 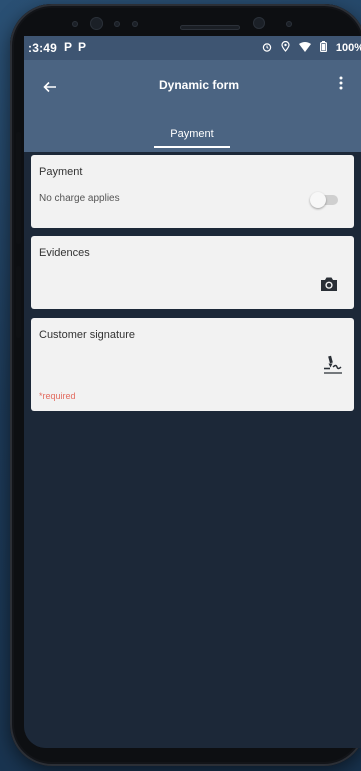 What do you see at coordinates (18, 302) in the screenshot?
I see `bixby-button` at bounding box center [18, 302].